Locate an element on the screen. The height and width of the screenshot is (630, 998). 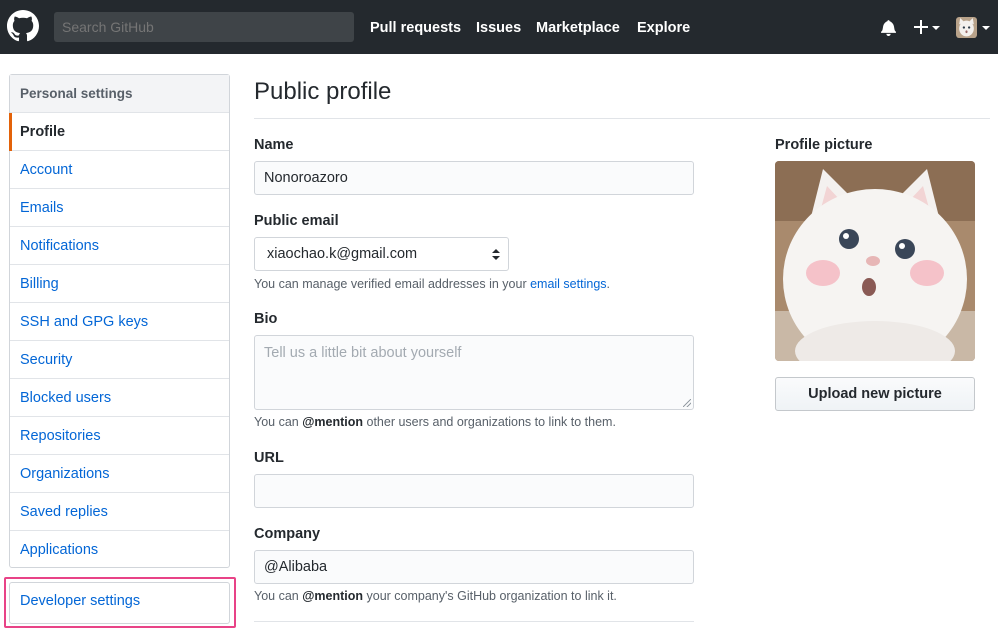
company-label: Company is located at coordinates (287, 534).